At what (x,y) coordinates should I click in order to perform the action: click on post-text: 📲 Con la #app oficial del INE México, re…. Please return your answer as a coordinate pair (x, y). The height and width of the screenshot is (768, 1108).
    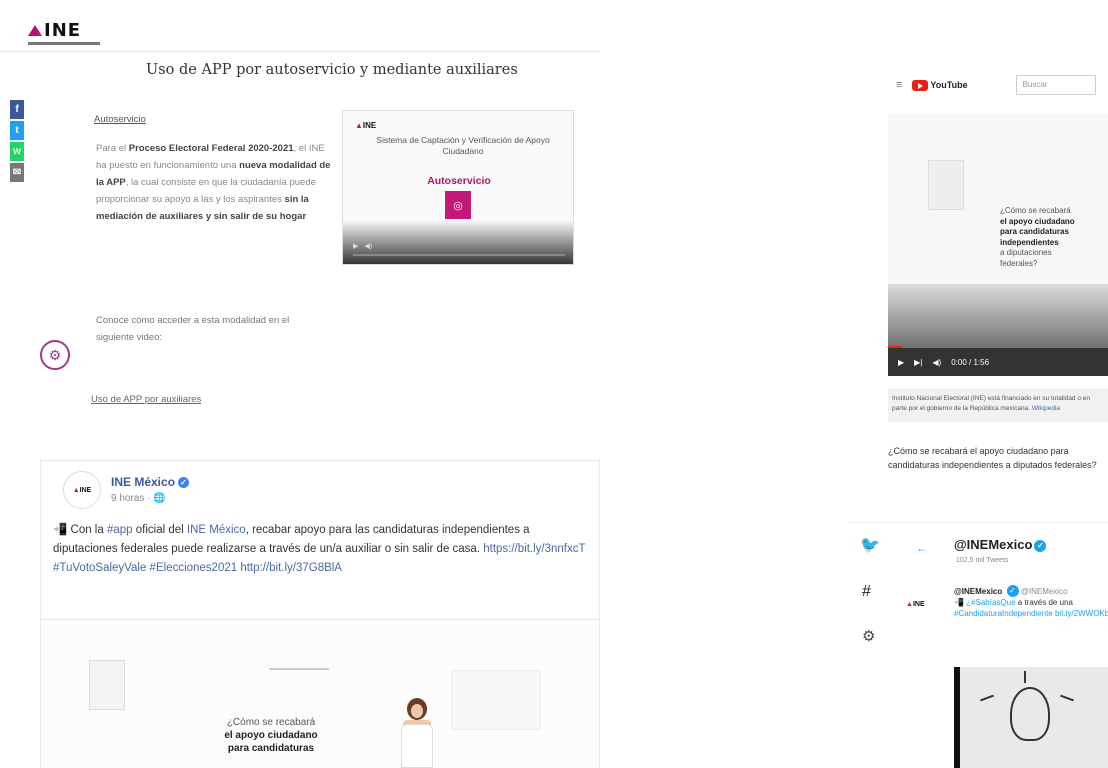
    Looking at the image, I should click on (323, 549).